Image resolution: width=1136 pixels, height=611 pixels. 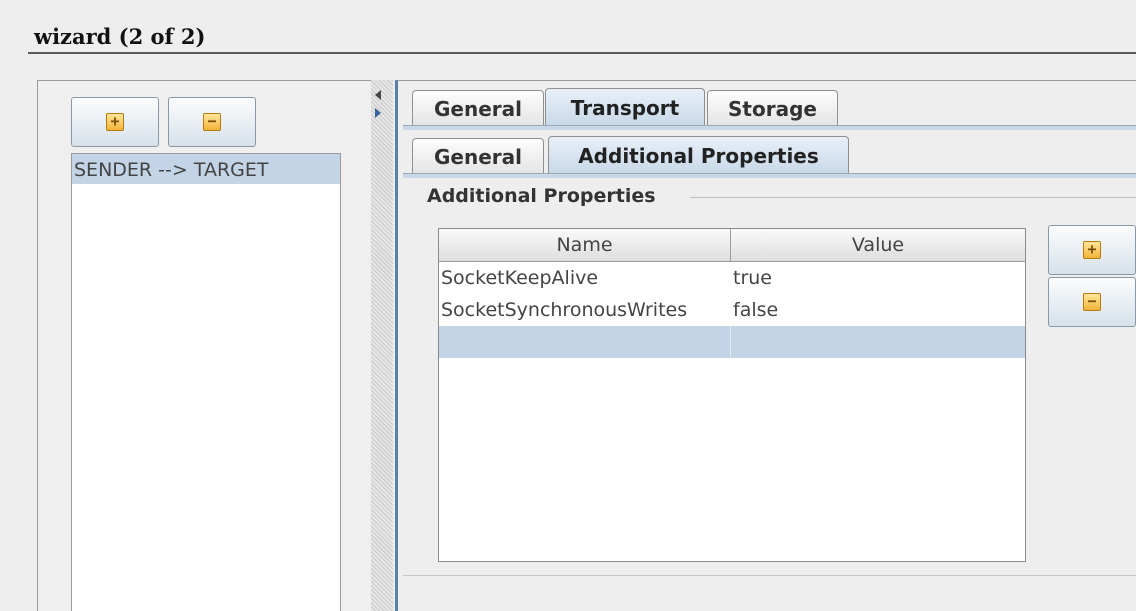 What do you see at coordinates (913, 197) in the screenshot?
I see `group-divider` at bounding box center [913, 197].